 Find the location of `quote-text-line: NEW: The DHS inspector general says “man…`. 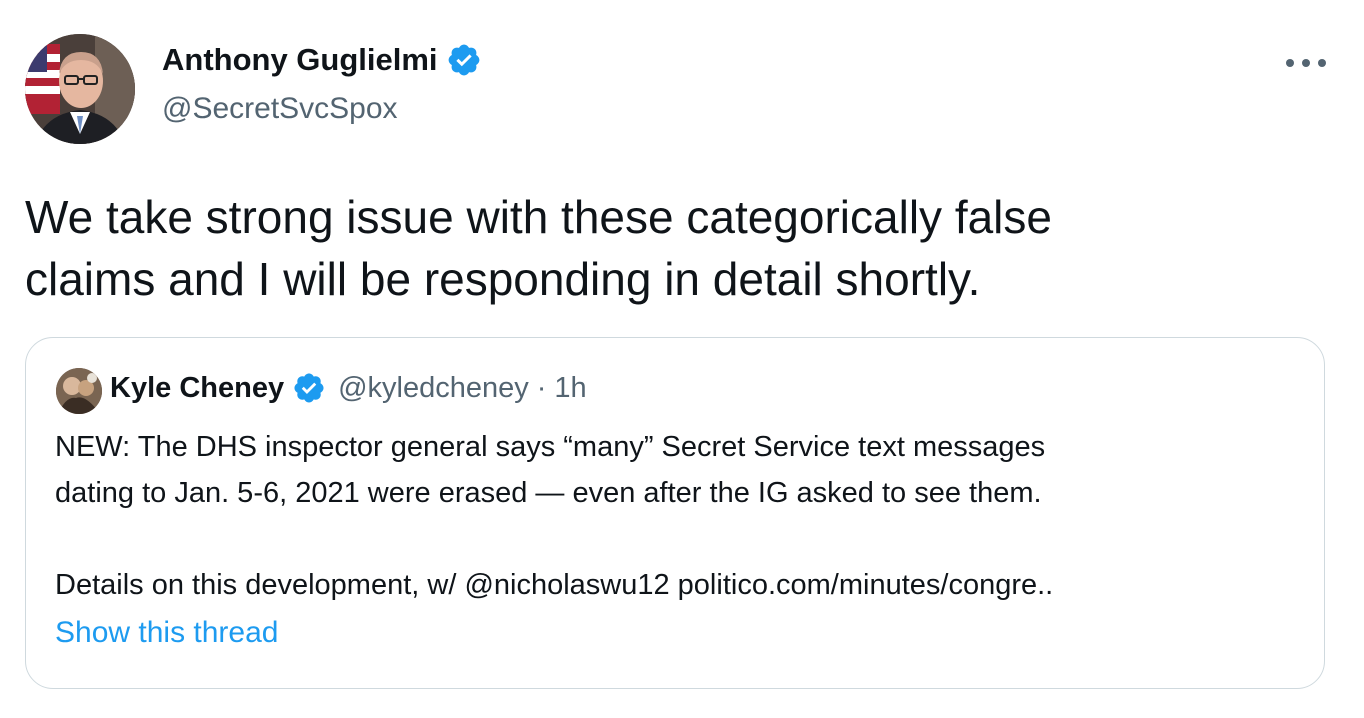

quote-text-line: NEW: The DHS inspector general says “man… is located at coordinates (550, 447).